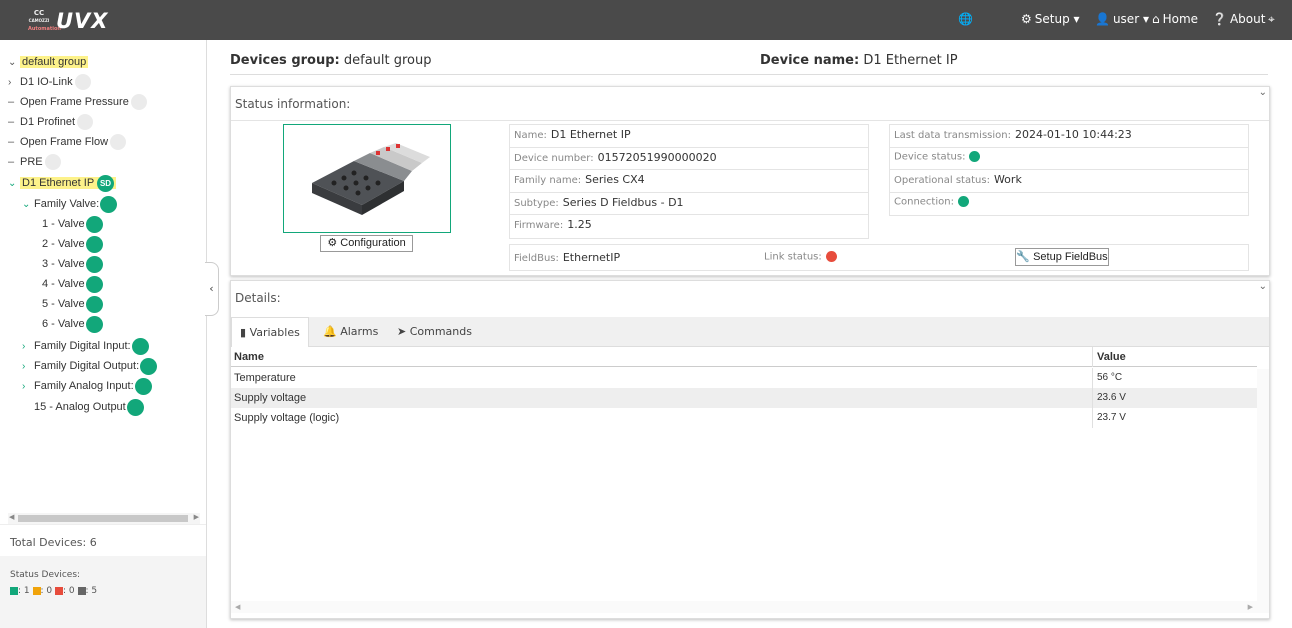 This screenshot has width=1292, height=628. What do you see at coordinates (89, 407) in the screenshot?
I see `tree-node-analog-output: 15 - Analog Output` at bounding box center [89, 407].